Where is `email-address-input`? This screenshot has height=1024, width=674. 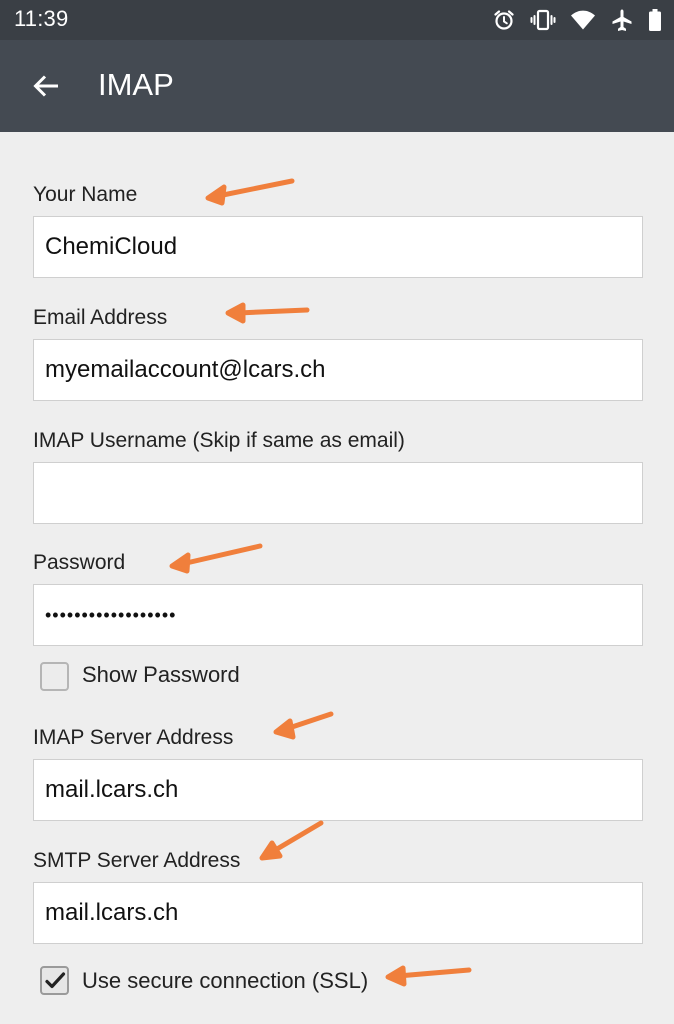 email-address-input is located at coordinates (338, 370).